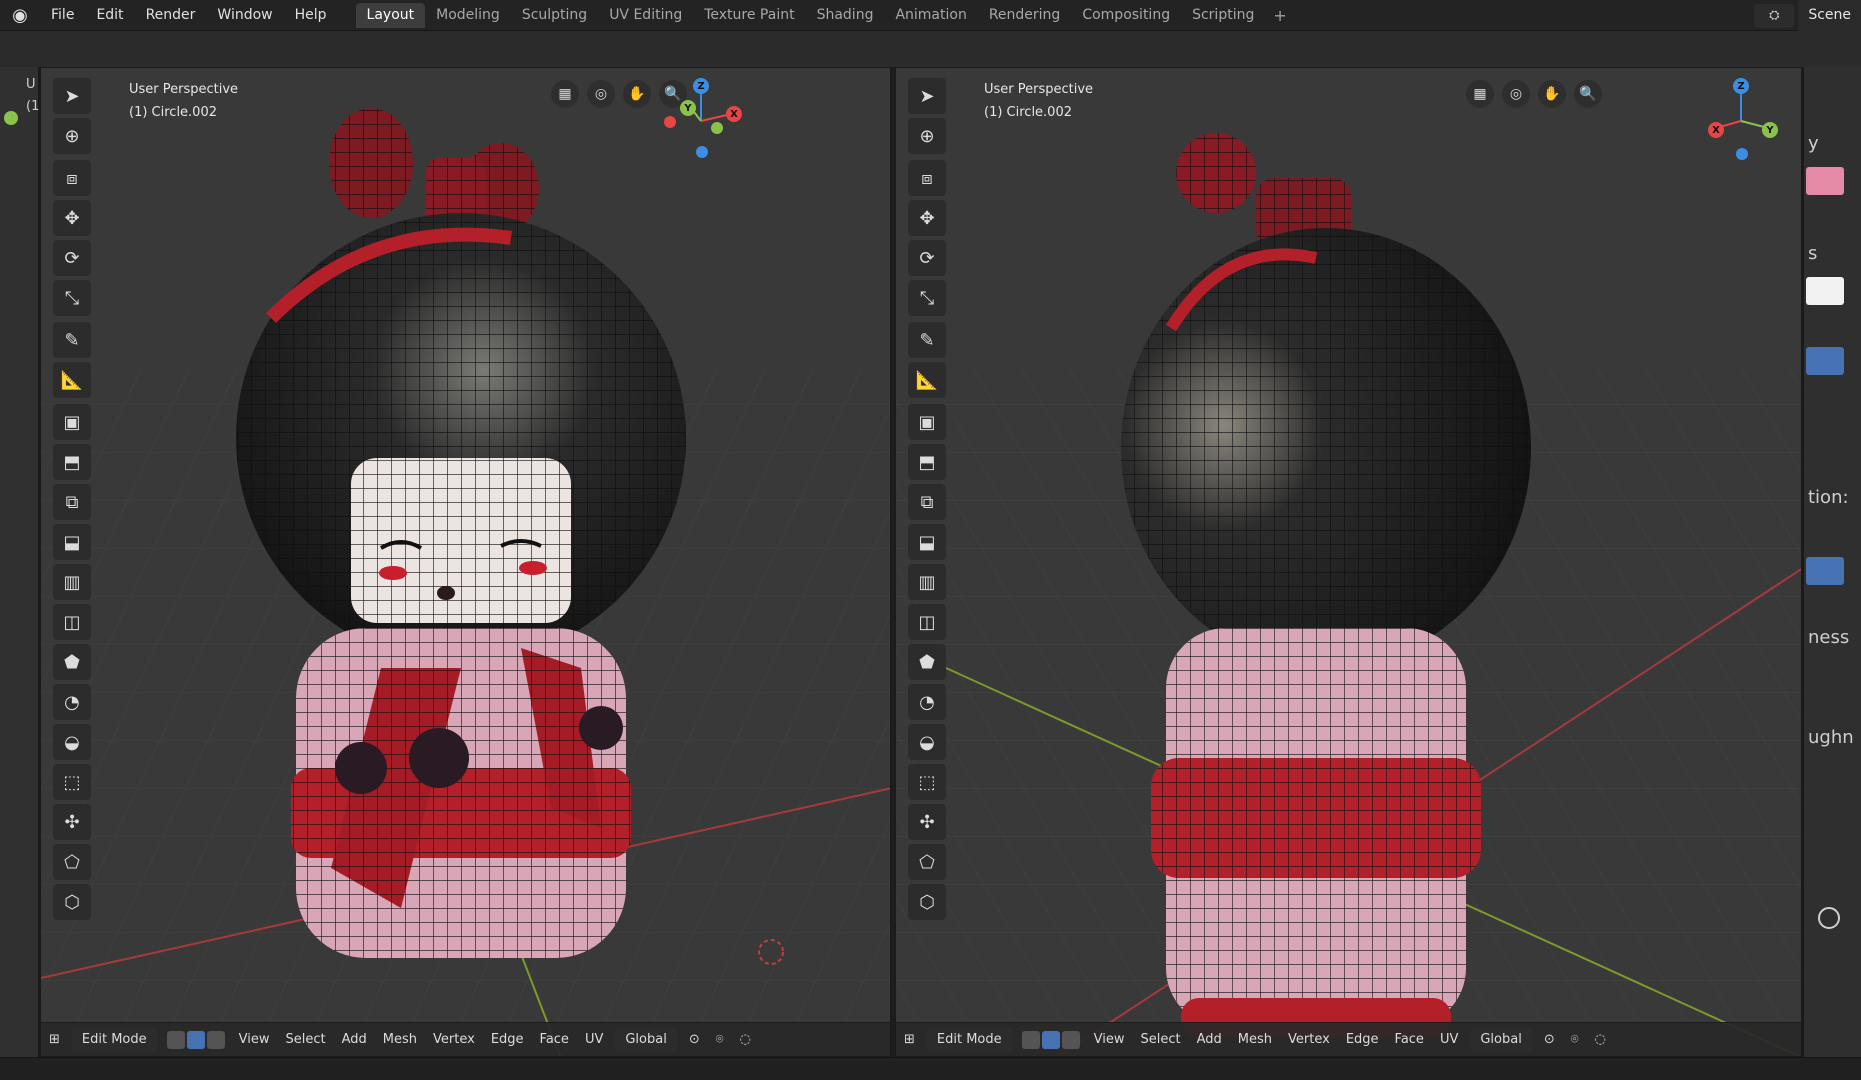  Describe the element at coordinates (745, 1040) in the screenshot. I see `proportional-edit-icon: ◌` at that location.